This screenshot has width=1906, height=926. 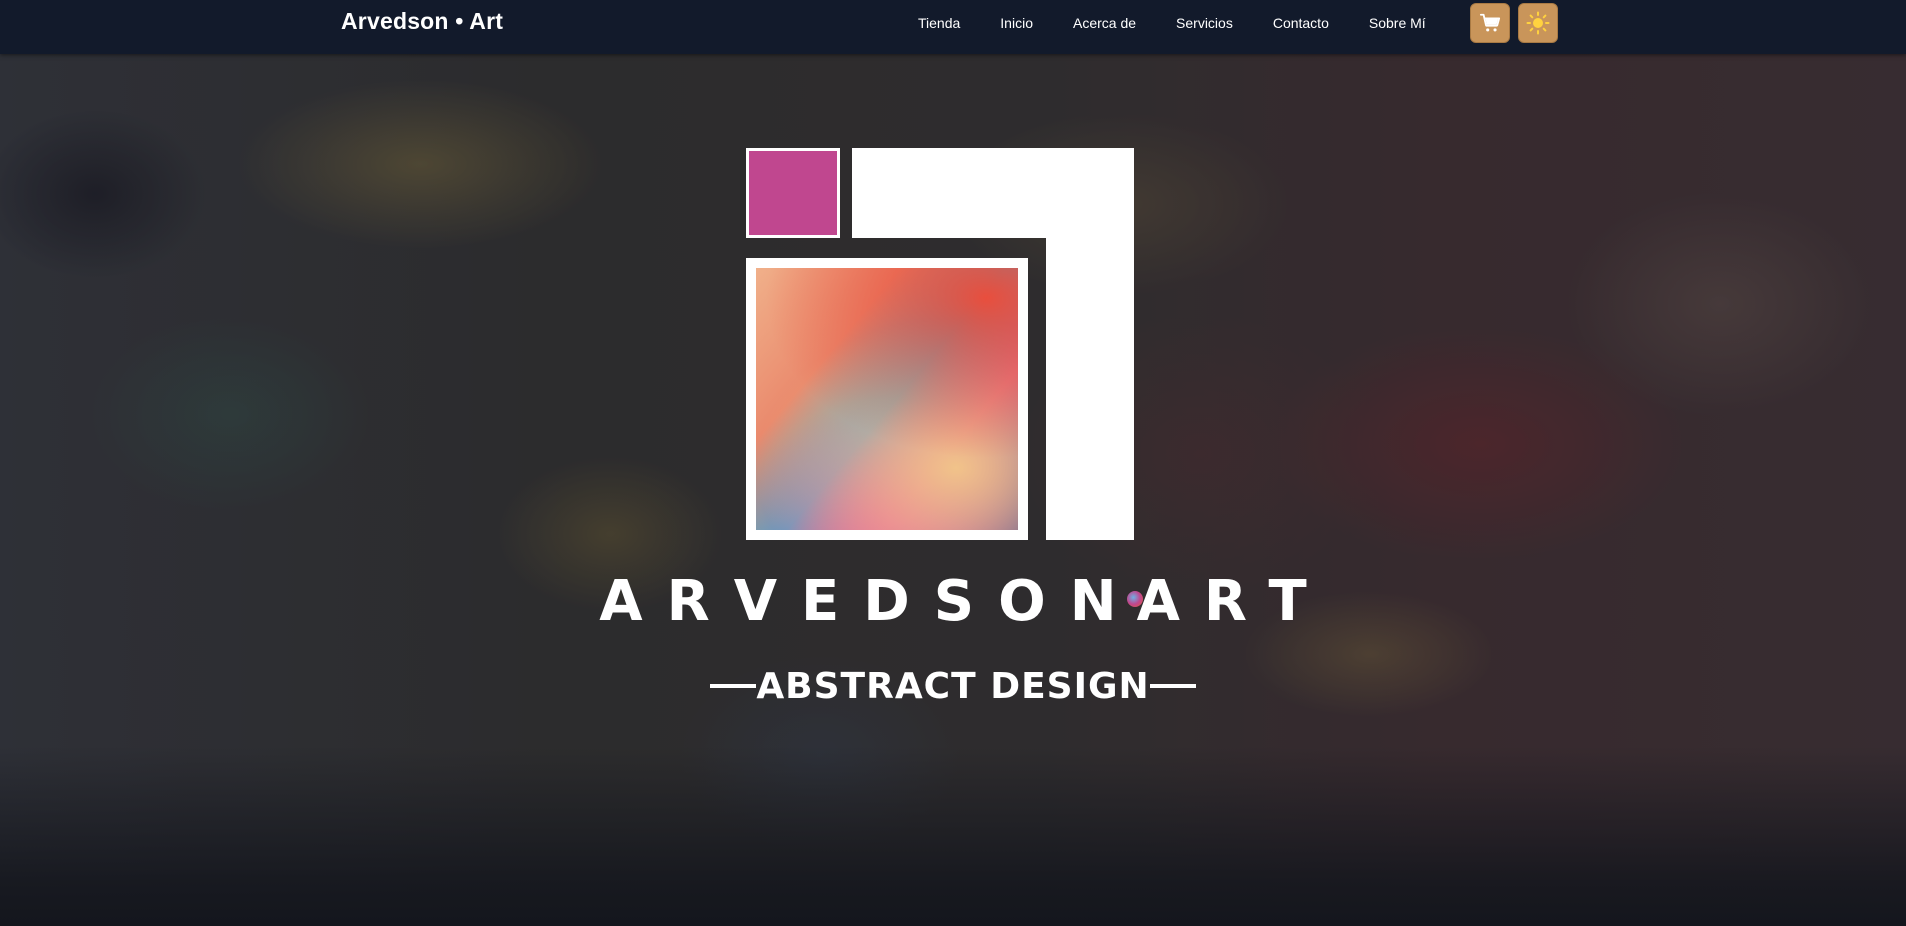 What do you see at coordinates (733, 686) in the screenshot?
I see `subtitle-dash-left` at bounding box center [733, 686].